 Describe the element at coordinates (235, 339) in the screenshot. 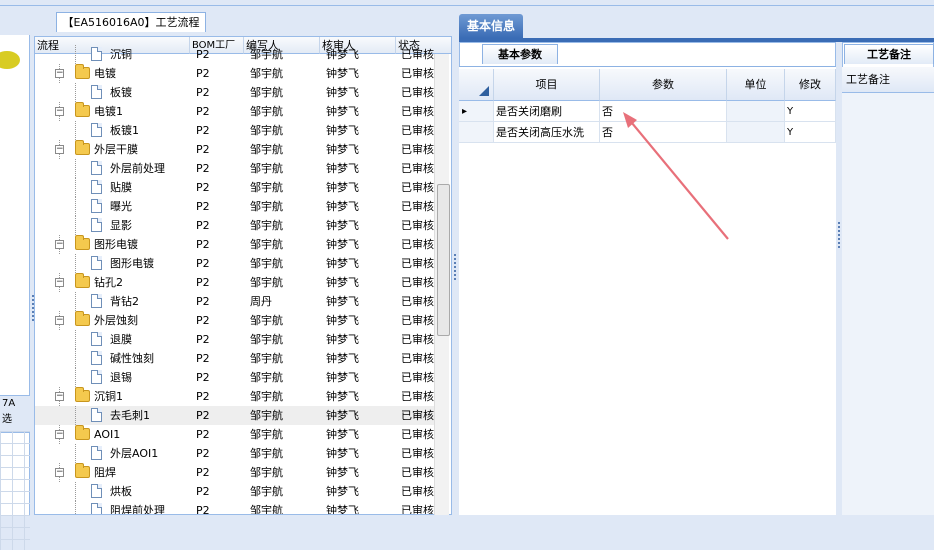

I see `tree-leaf-row: 退膜 P2 邹宇航 钟梦飞 已审核` at that location.